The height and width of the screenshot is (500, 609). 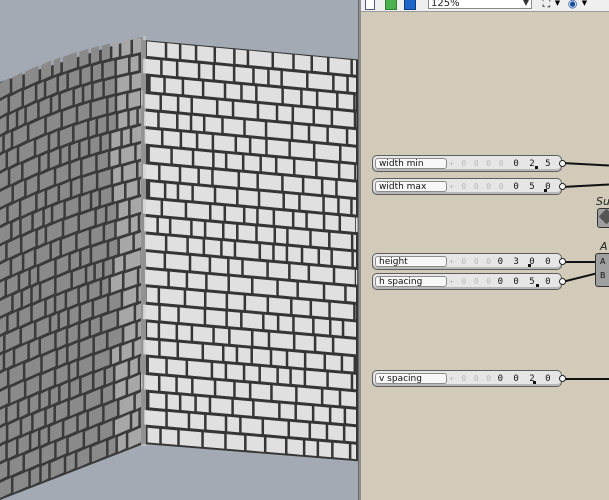 What do you see at coordinates (480, 4) in the screenshot?
I see `zoom-level-combo: 125% ▼` at bounding box center [480, 4].